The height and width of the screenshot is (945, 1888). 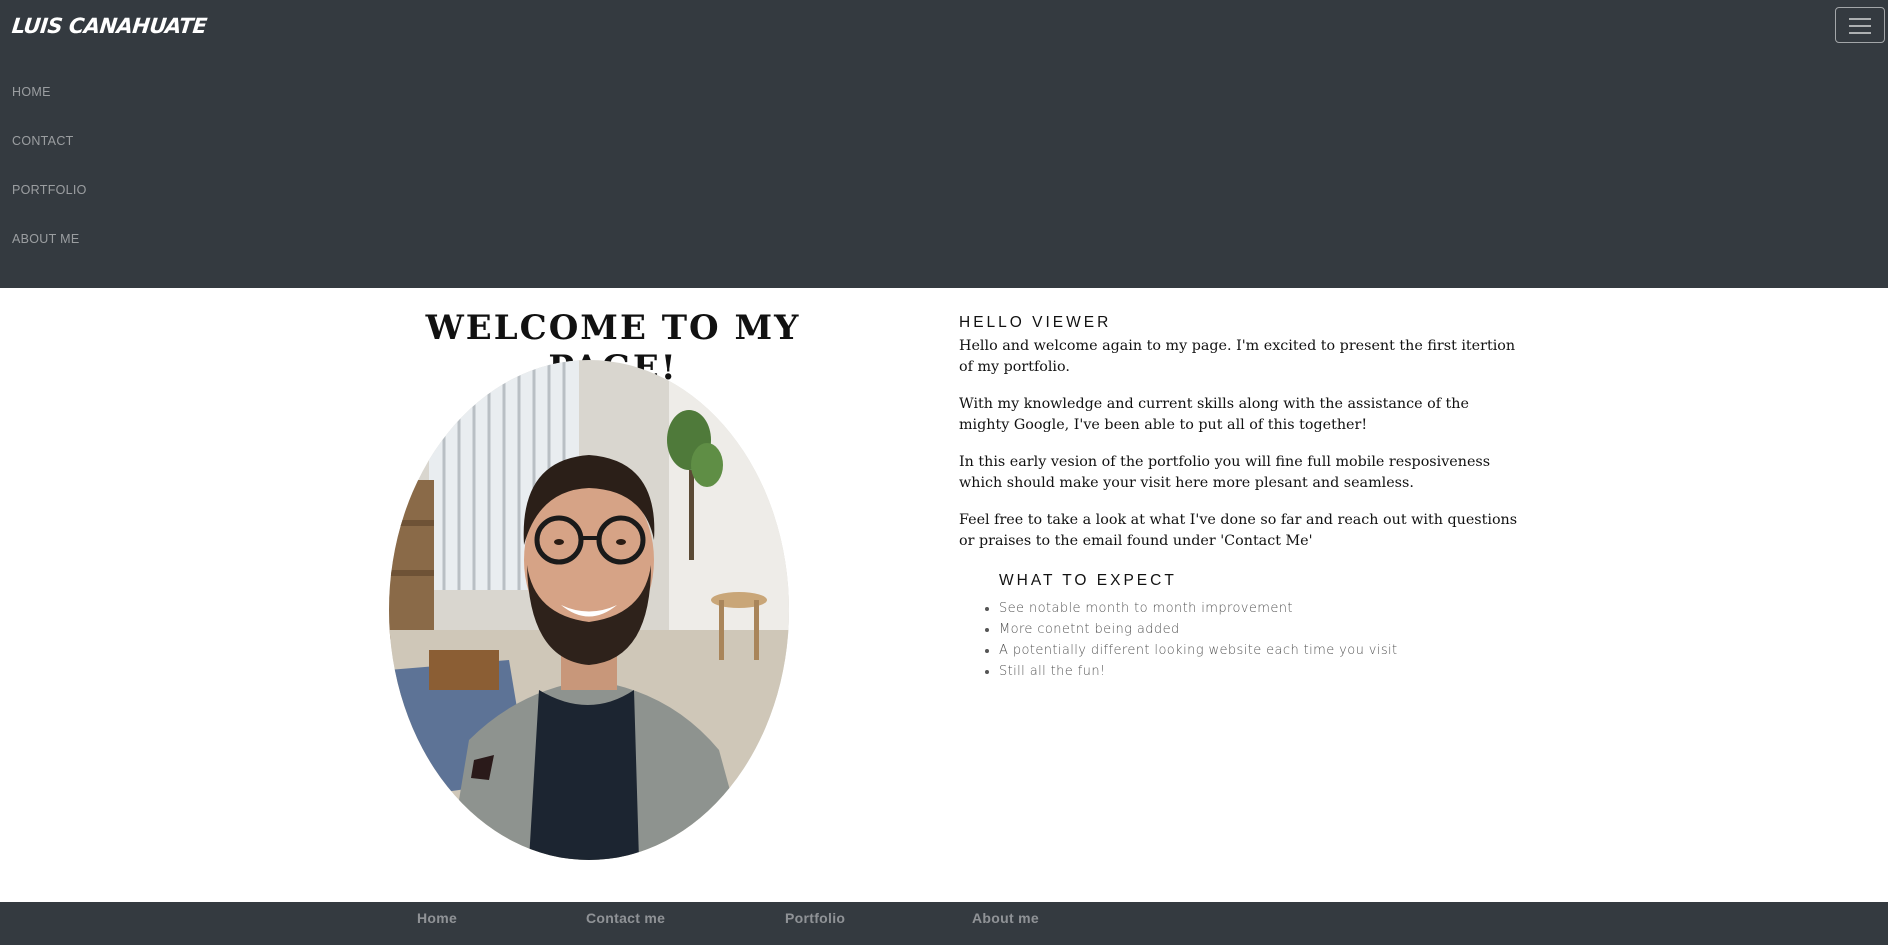 I want to click on menu-toggle-button, so click(x=1860, y=25).